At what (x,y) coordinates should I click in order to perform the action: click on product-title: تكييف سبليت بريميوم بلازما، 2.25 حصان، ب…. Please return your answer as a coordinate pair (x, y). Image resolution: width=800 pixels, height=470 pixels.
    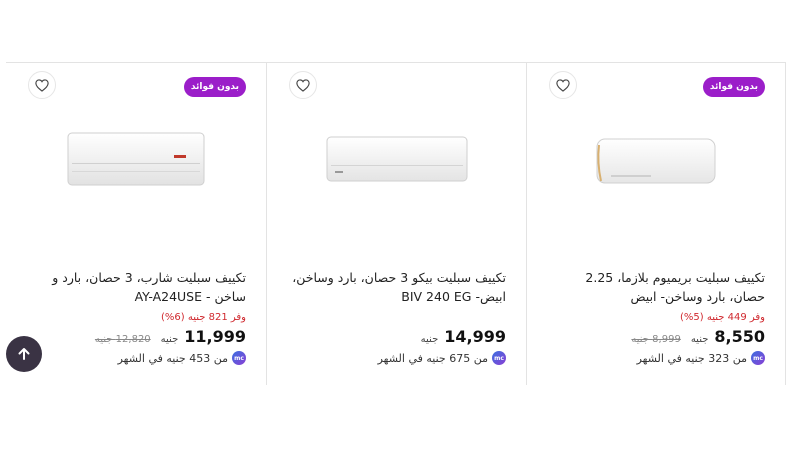
    Looking at the image, I should click on (657, 287).